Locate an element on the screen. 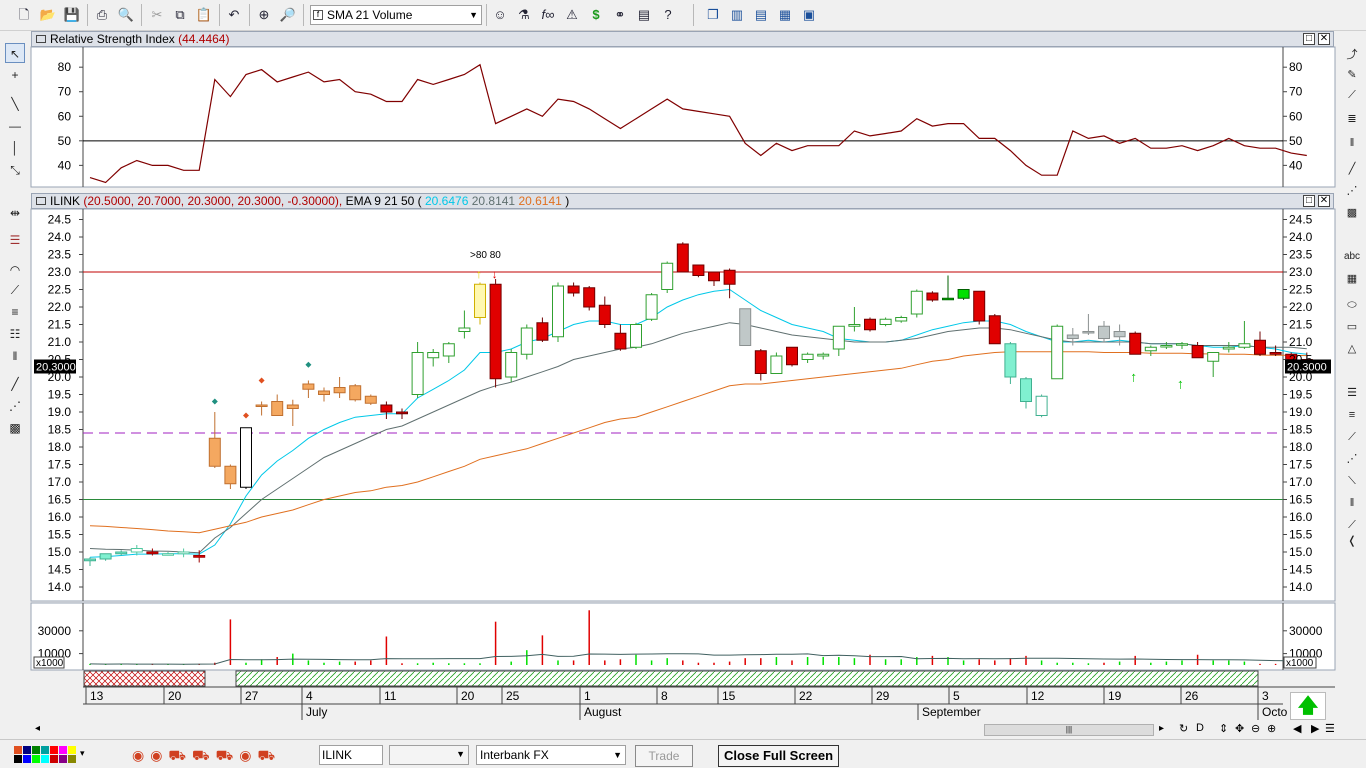  zoom-in-icon: ⊕ is located at coordinates (1271, 728).